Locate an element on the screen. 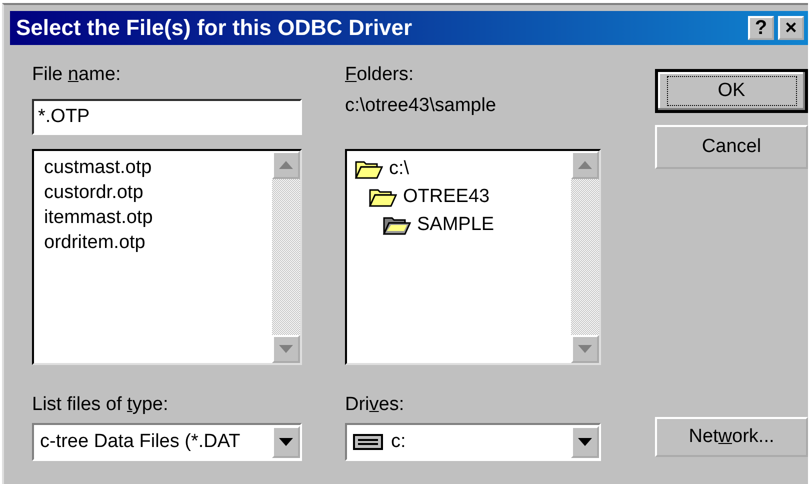  folder-item: OTREE43 is located at coordinates (446, 197).